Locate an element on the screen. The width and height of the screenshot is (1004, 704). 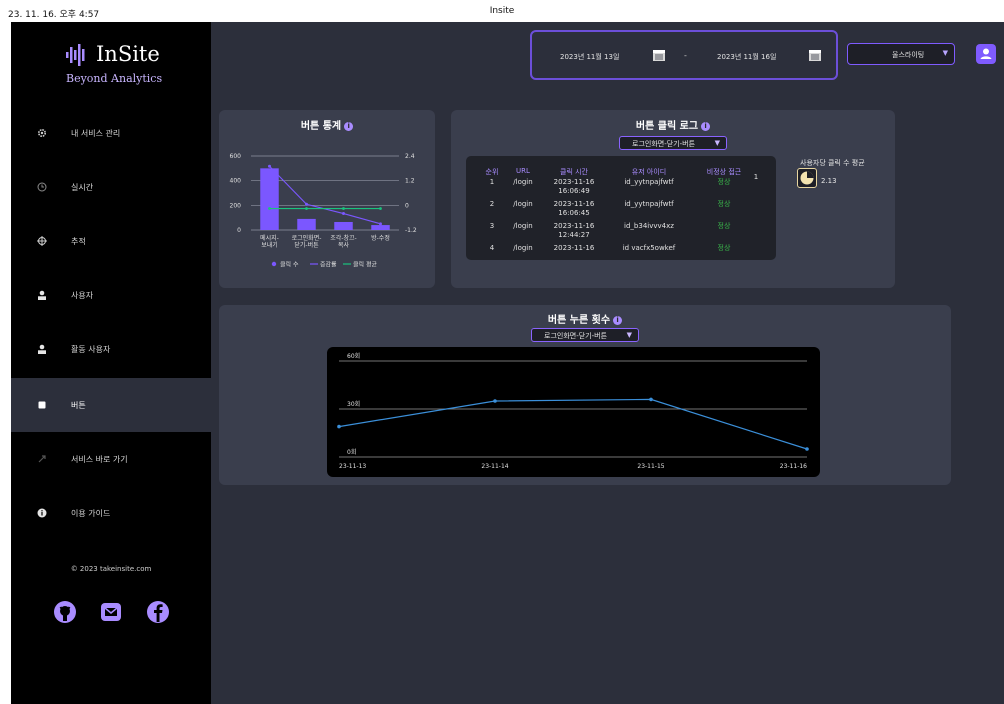
col-header-click-time: 클릭 시간 is located at coordinates (574, 172).